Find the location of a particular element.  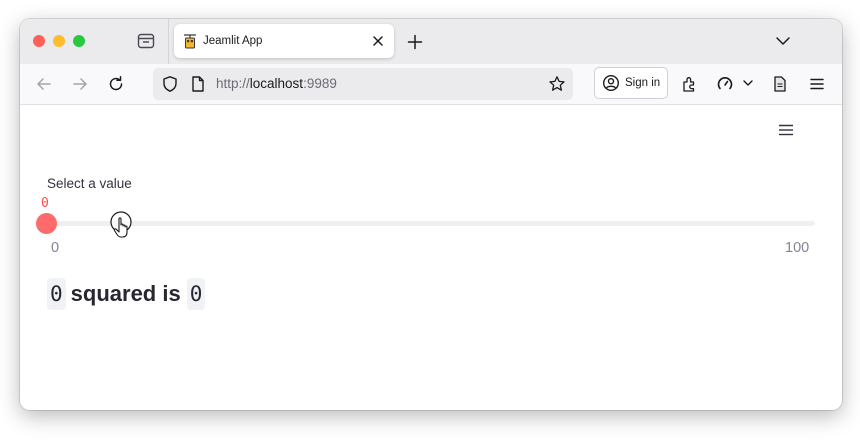

url-port: :9989 is located at coordinates (320, 83).